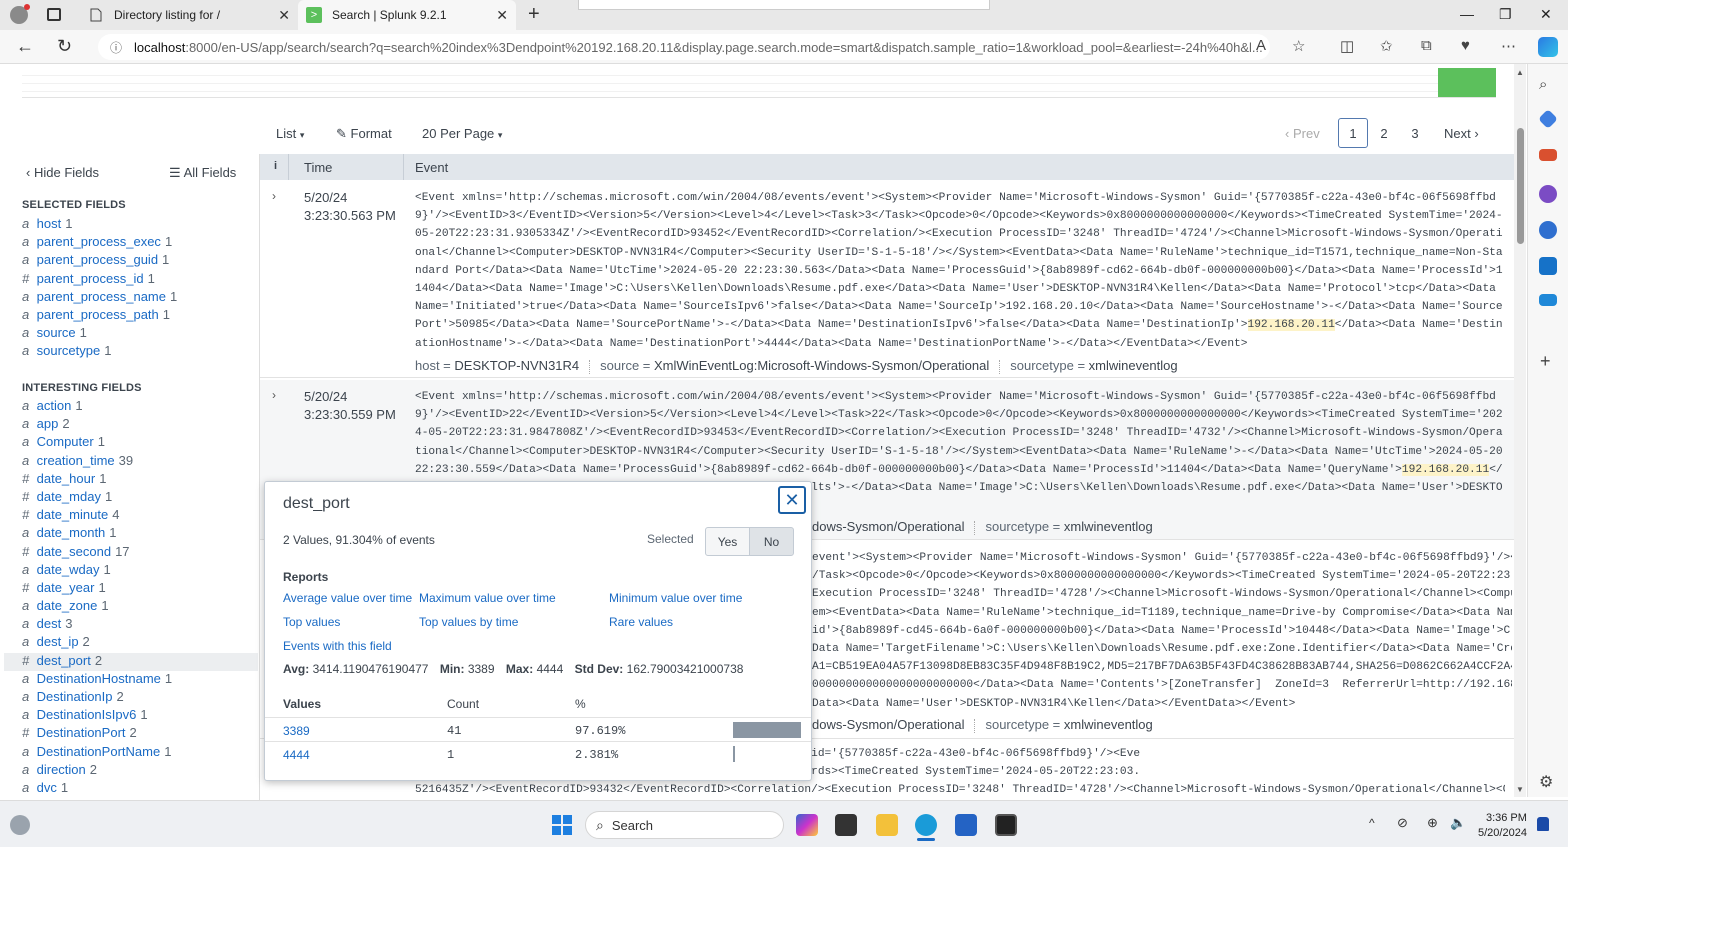 This screenshot has width=1718, height=928. I want to click on minimize-icon: —, so click(1467, 14).